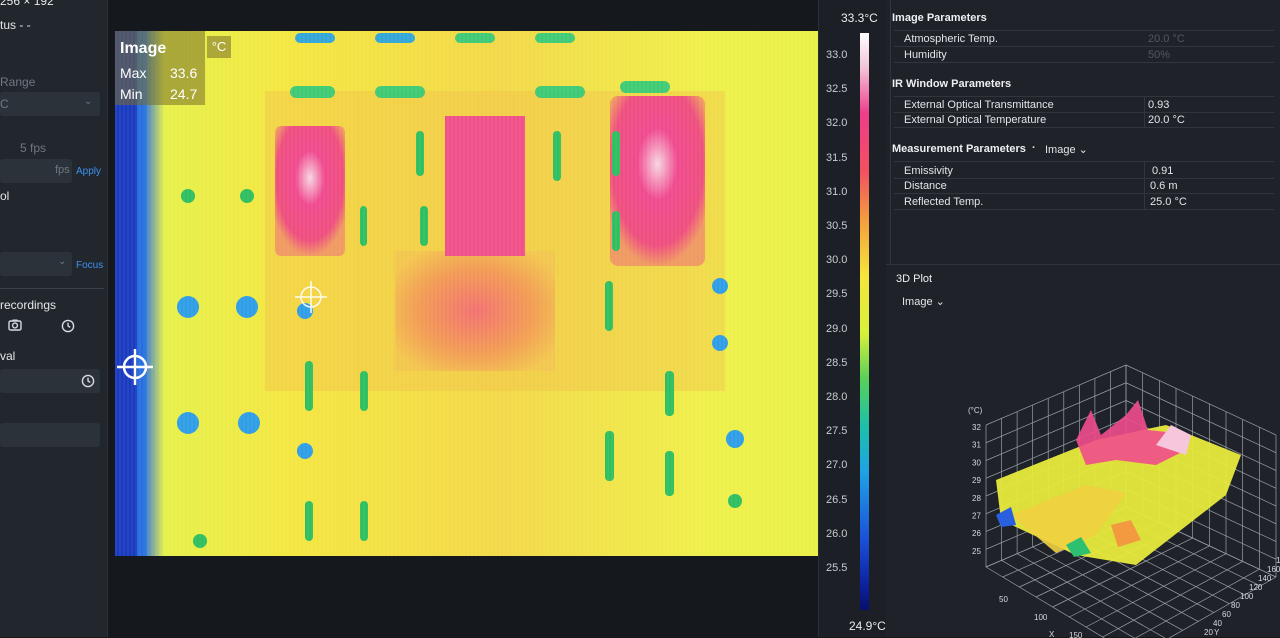 The width and height of the screenshot is (1280, 638). Describe the element at coordinates (50, 104) in the screenshot. I see `range-select: C ⌄` at that location.